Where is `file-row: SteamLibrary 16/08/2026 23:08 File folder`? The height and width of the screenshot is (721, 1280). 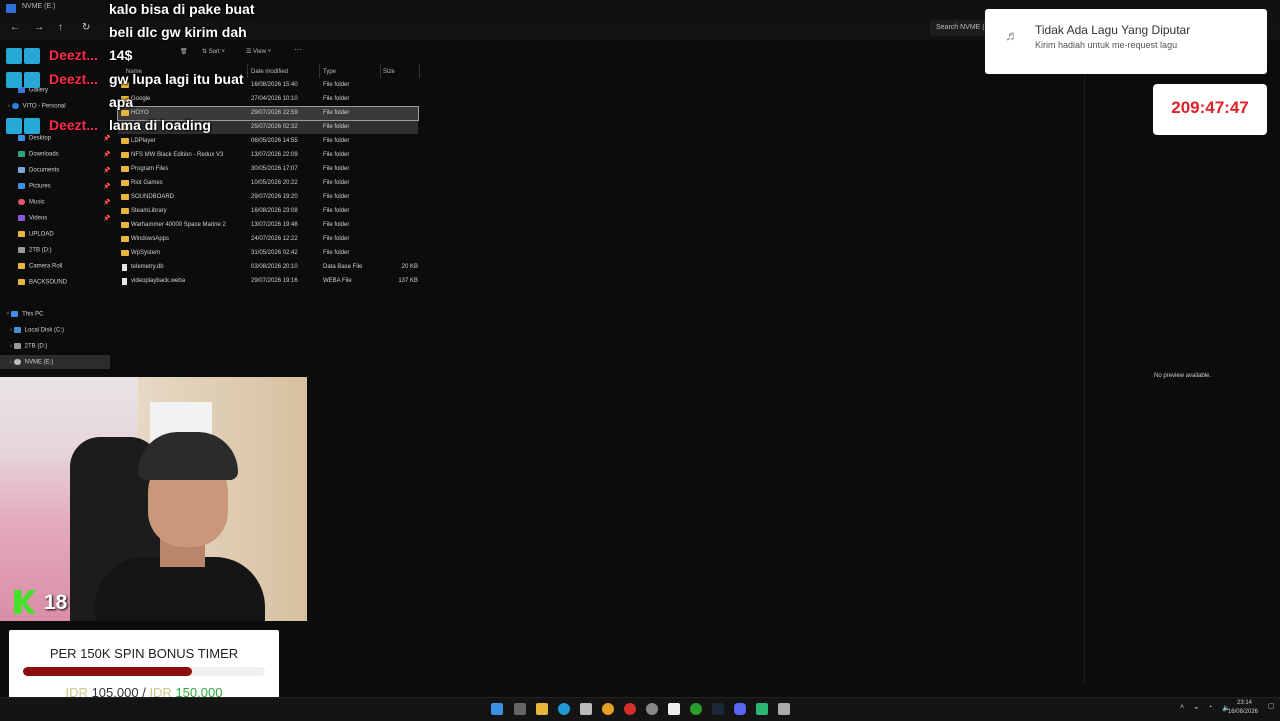
file-row: SteamLibrary 16/08/2026 23:08 File folder is located at coordinates (268, 211).